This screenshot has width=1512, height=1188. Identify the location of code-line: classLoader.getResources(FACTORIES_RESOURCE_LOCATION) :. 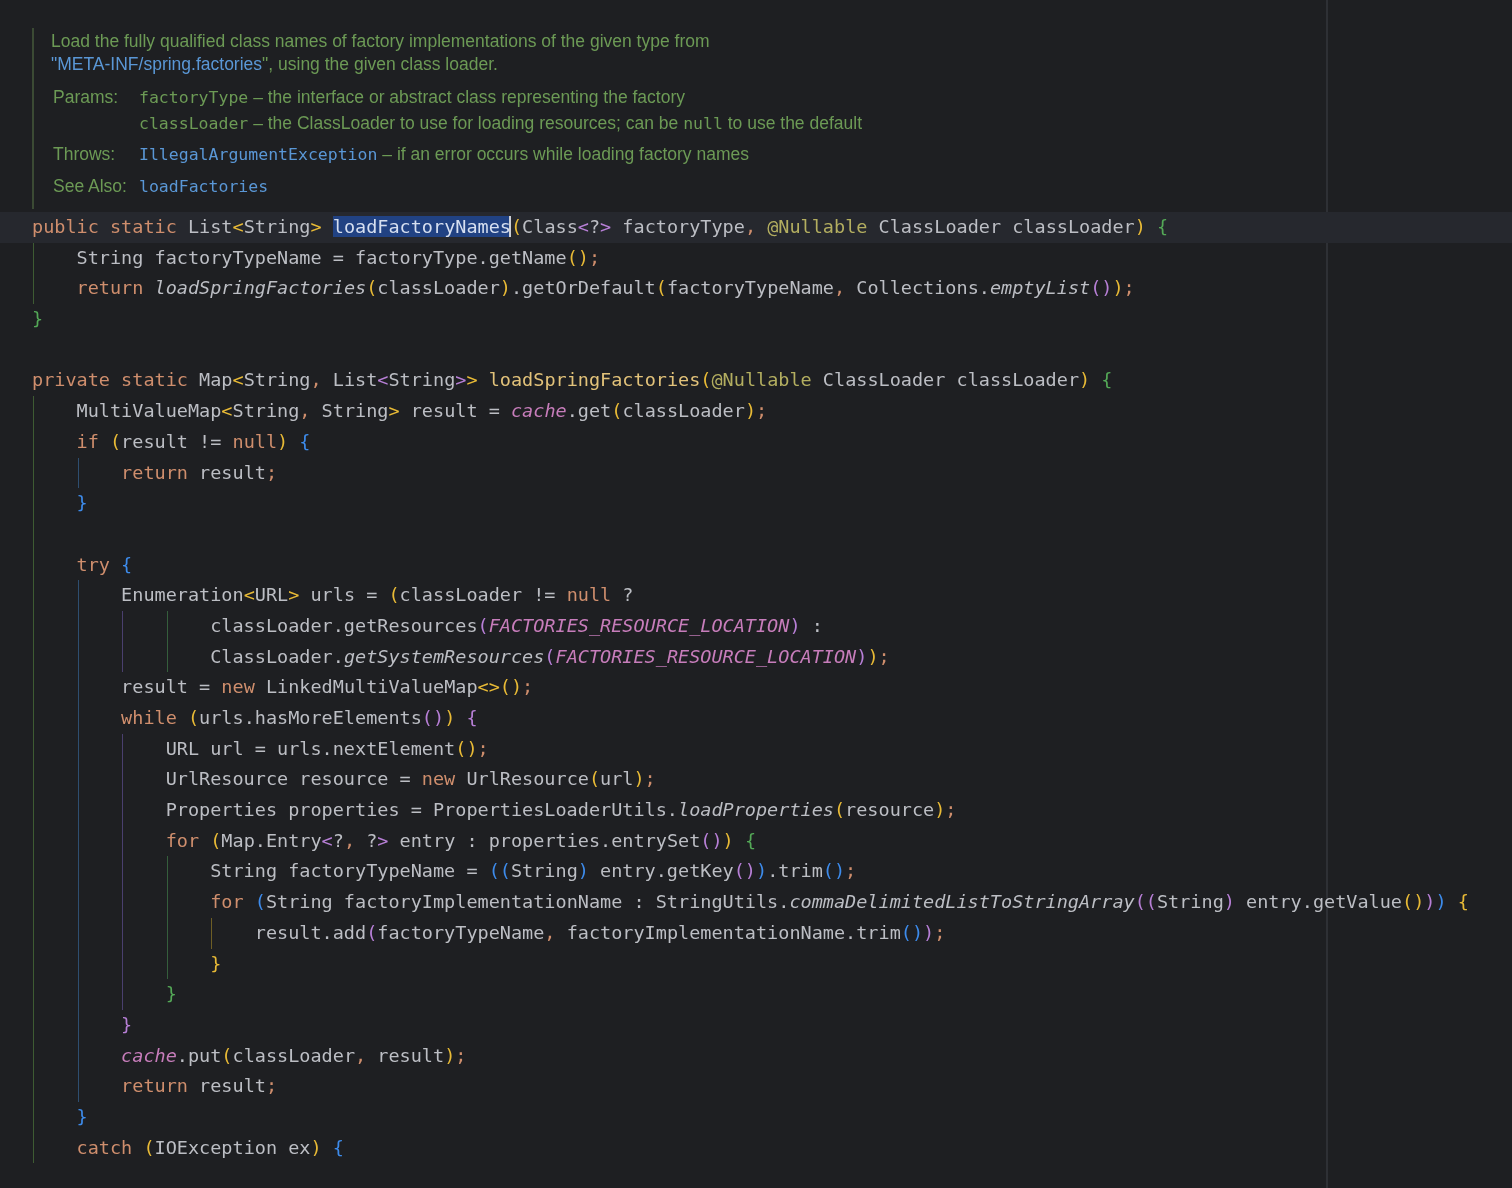
(516, 625).